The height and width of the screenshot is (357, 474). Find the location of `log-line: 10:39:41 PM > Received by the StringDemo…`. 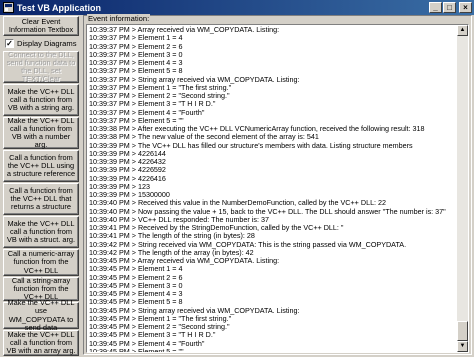

log-line: 10:39:41 PM > Received by the StringDemo… is located at coordinates (216, 228).